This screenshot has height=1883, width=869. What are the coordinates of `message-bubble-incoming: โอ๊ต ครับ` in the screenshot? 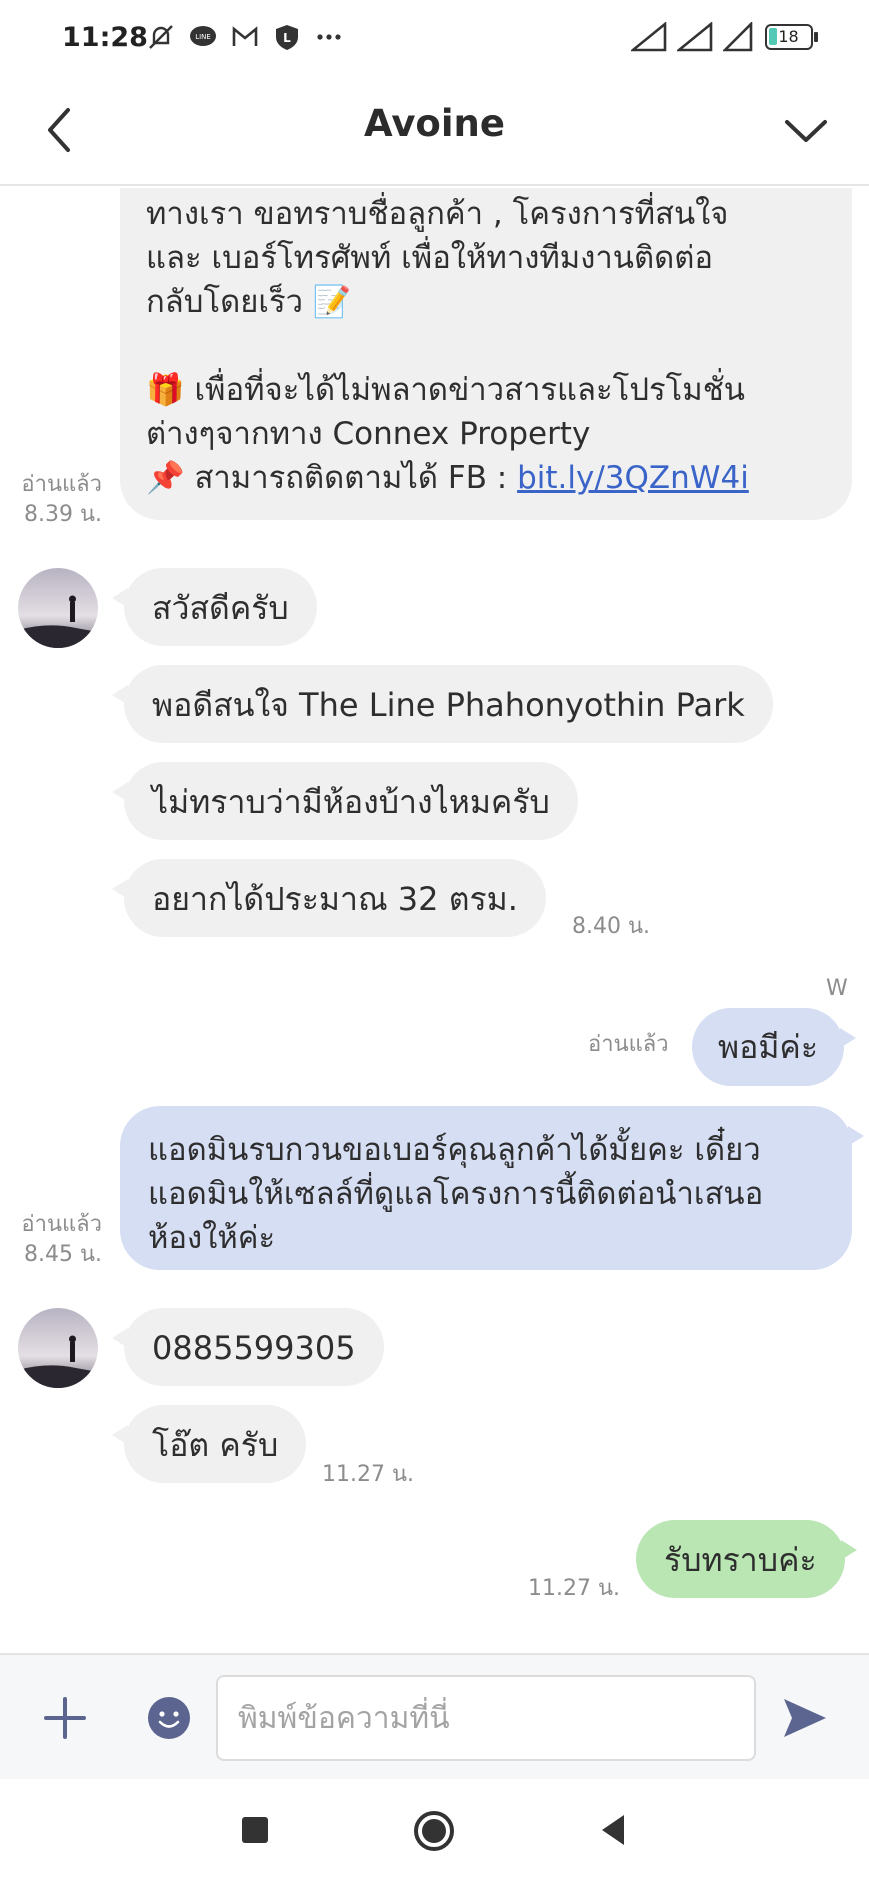 It's located at (209, 1444).